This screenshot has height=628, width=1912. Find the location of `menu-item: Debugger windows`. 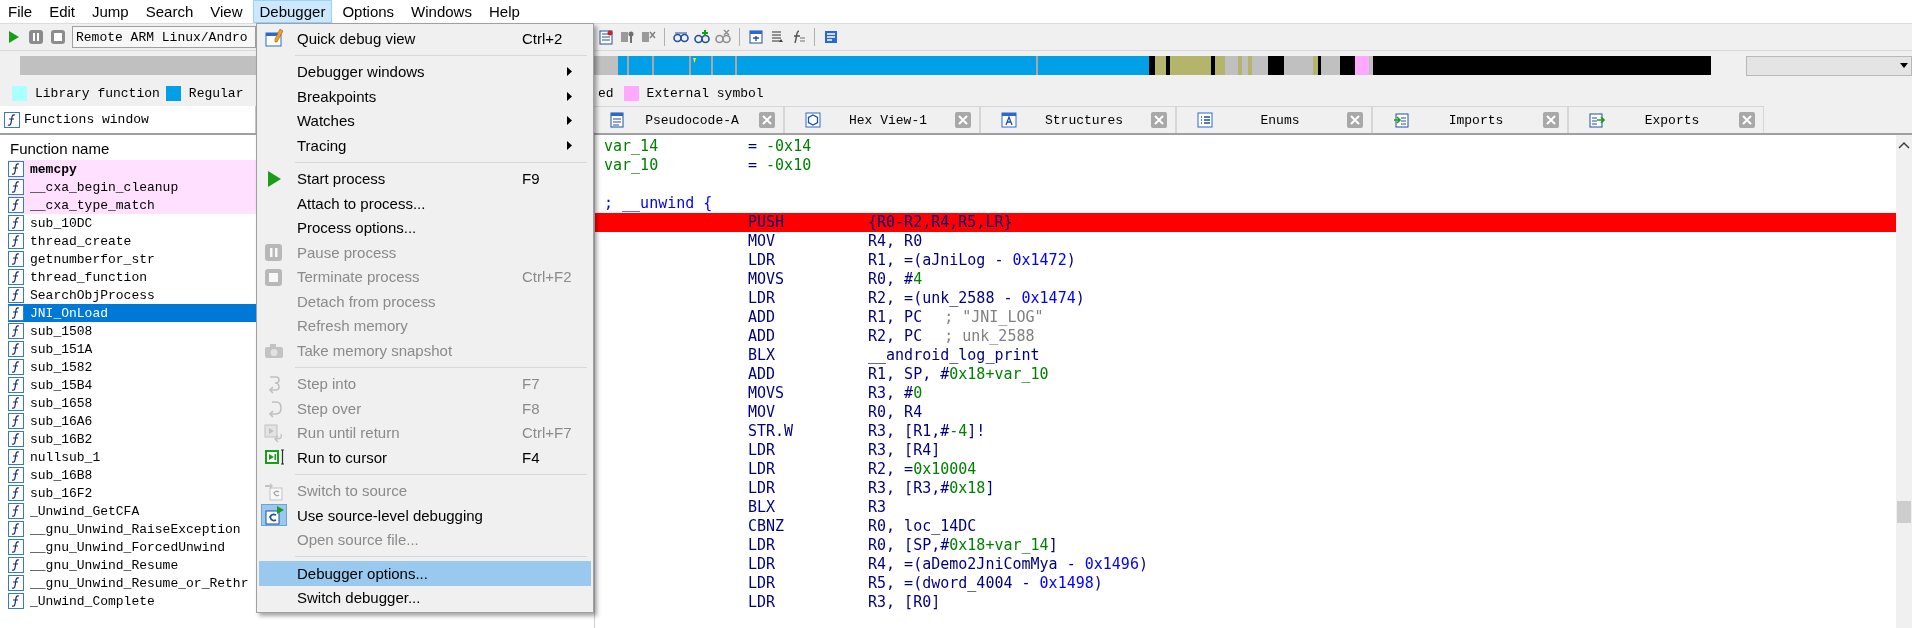

menu-item: Debugger windows is located at coordinates (425, 71).